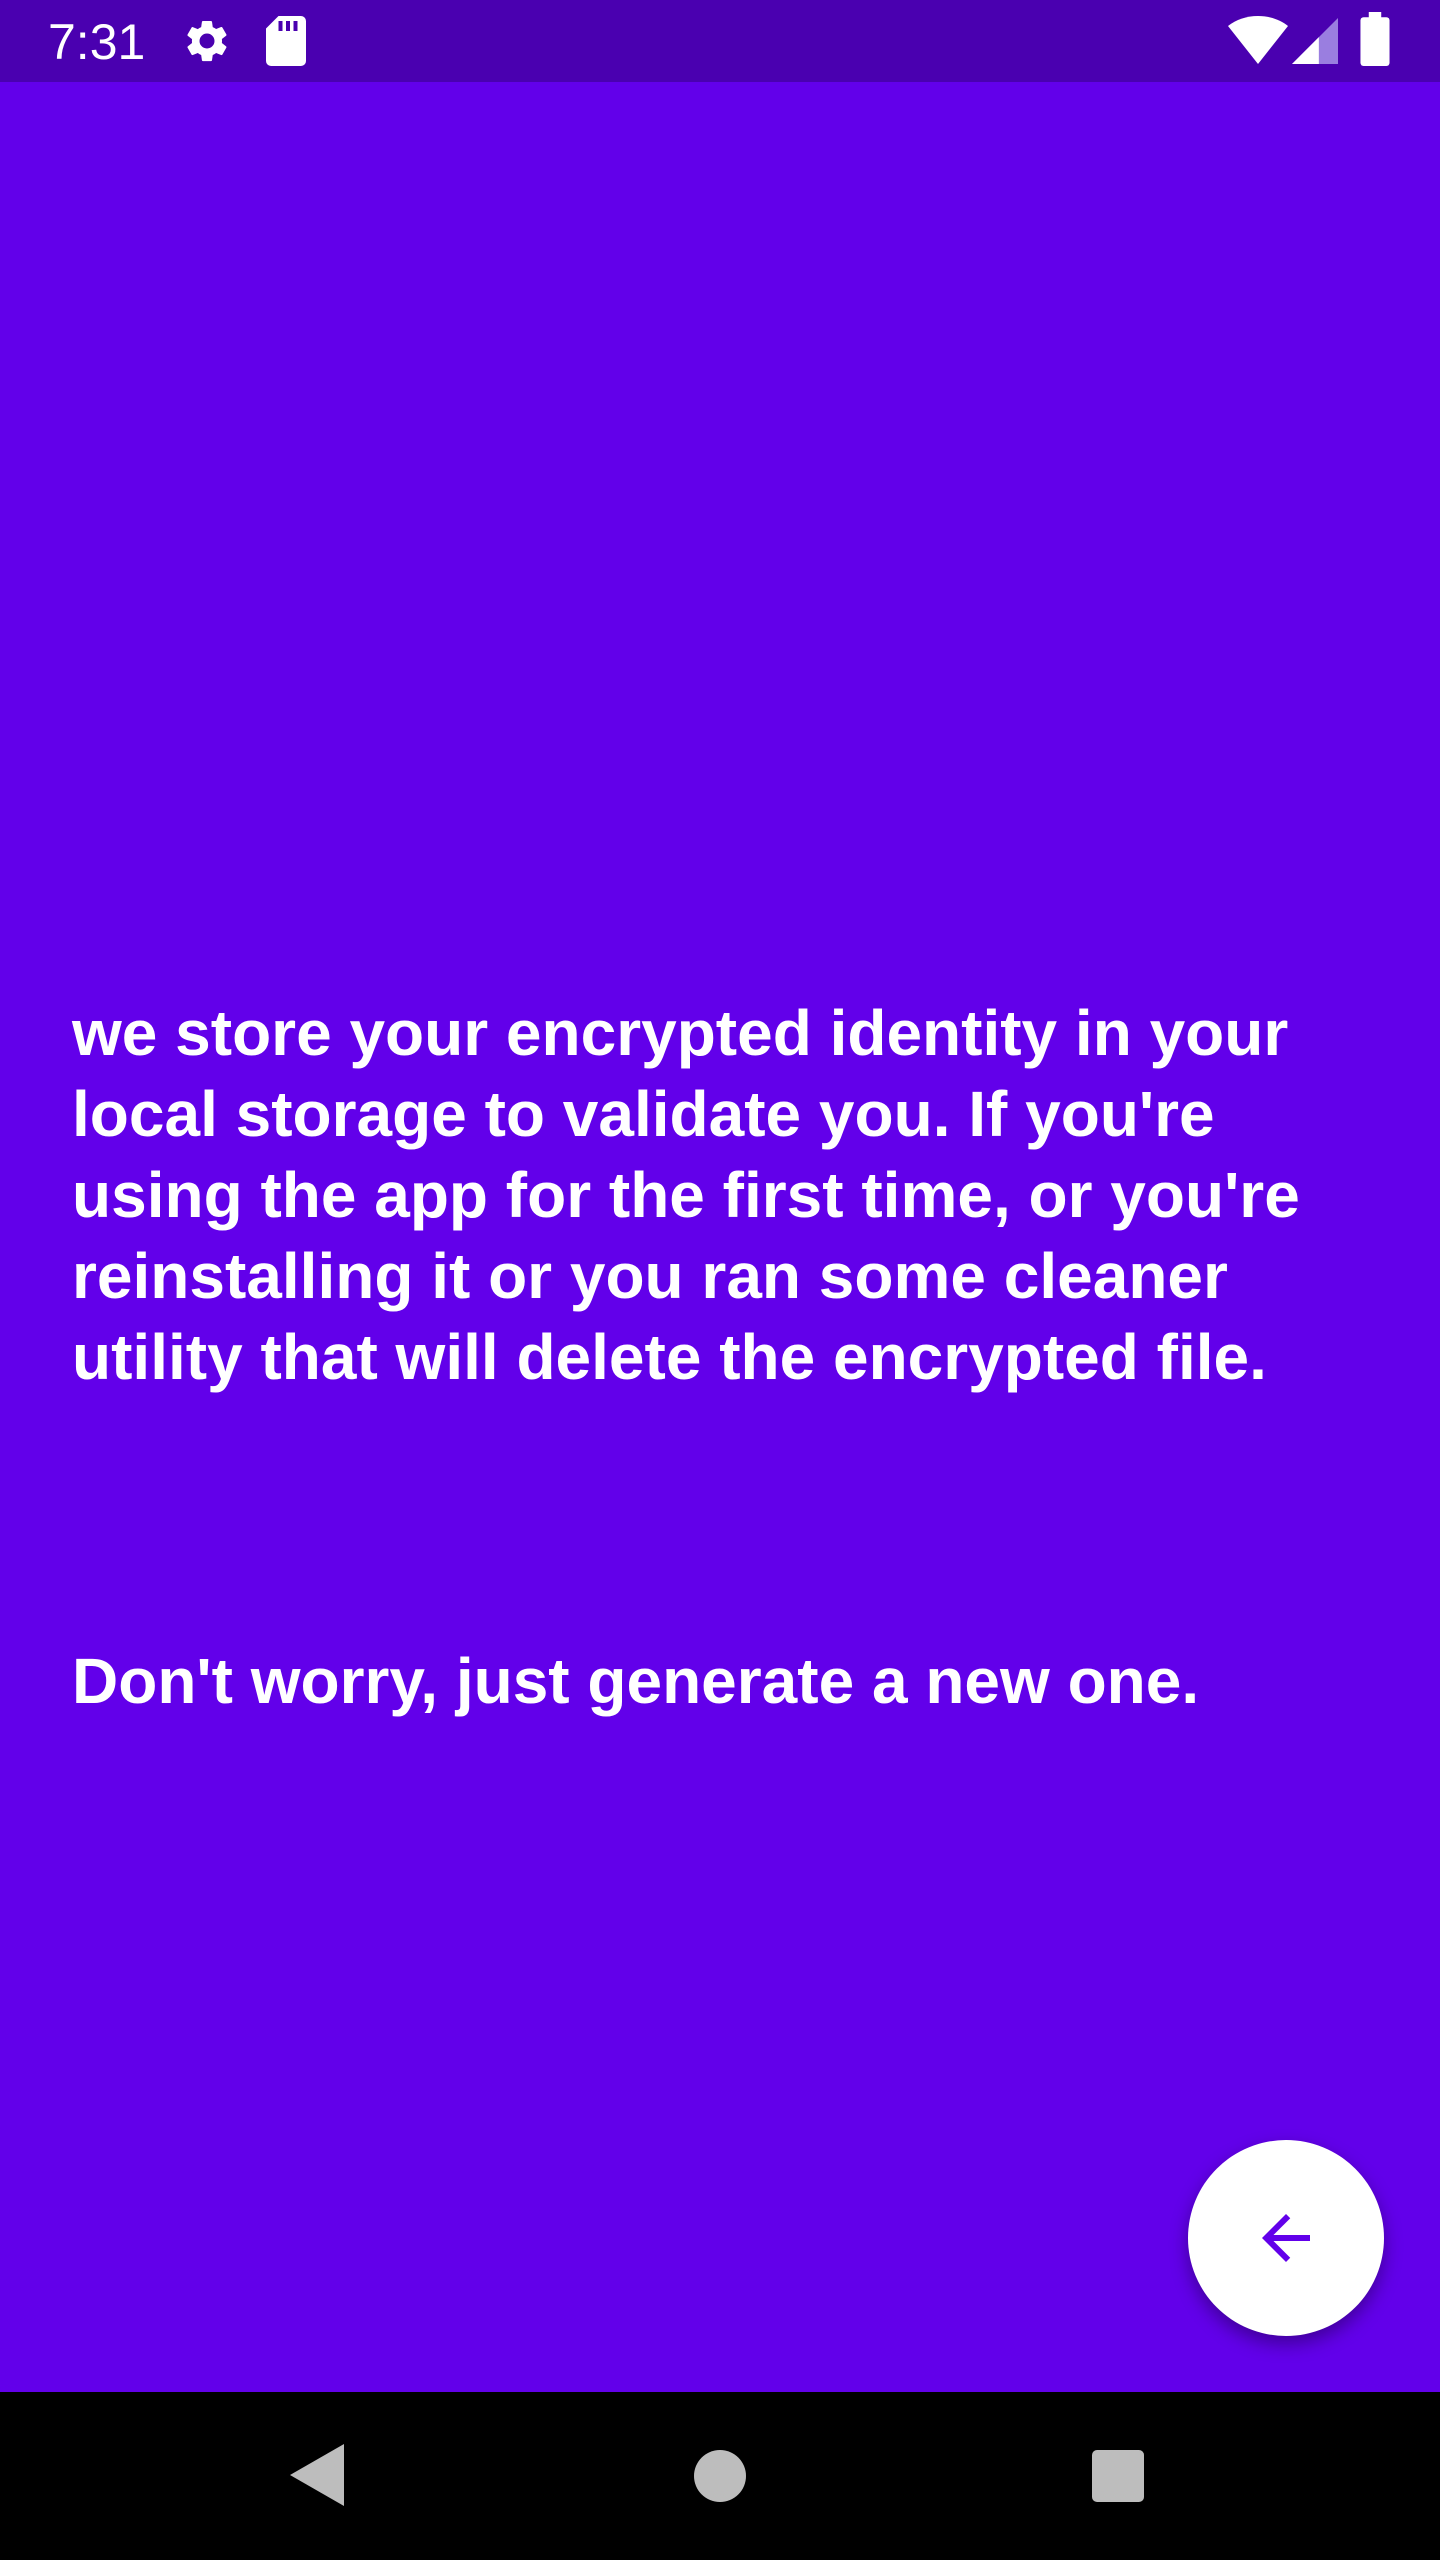 The width and height of the screenshot is (1440, 2560). What do you see at coordinates (207, 41) in the screenshot?
I see `gear-icon` at bounding box center [207, 41].